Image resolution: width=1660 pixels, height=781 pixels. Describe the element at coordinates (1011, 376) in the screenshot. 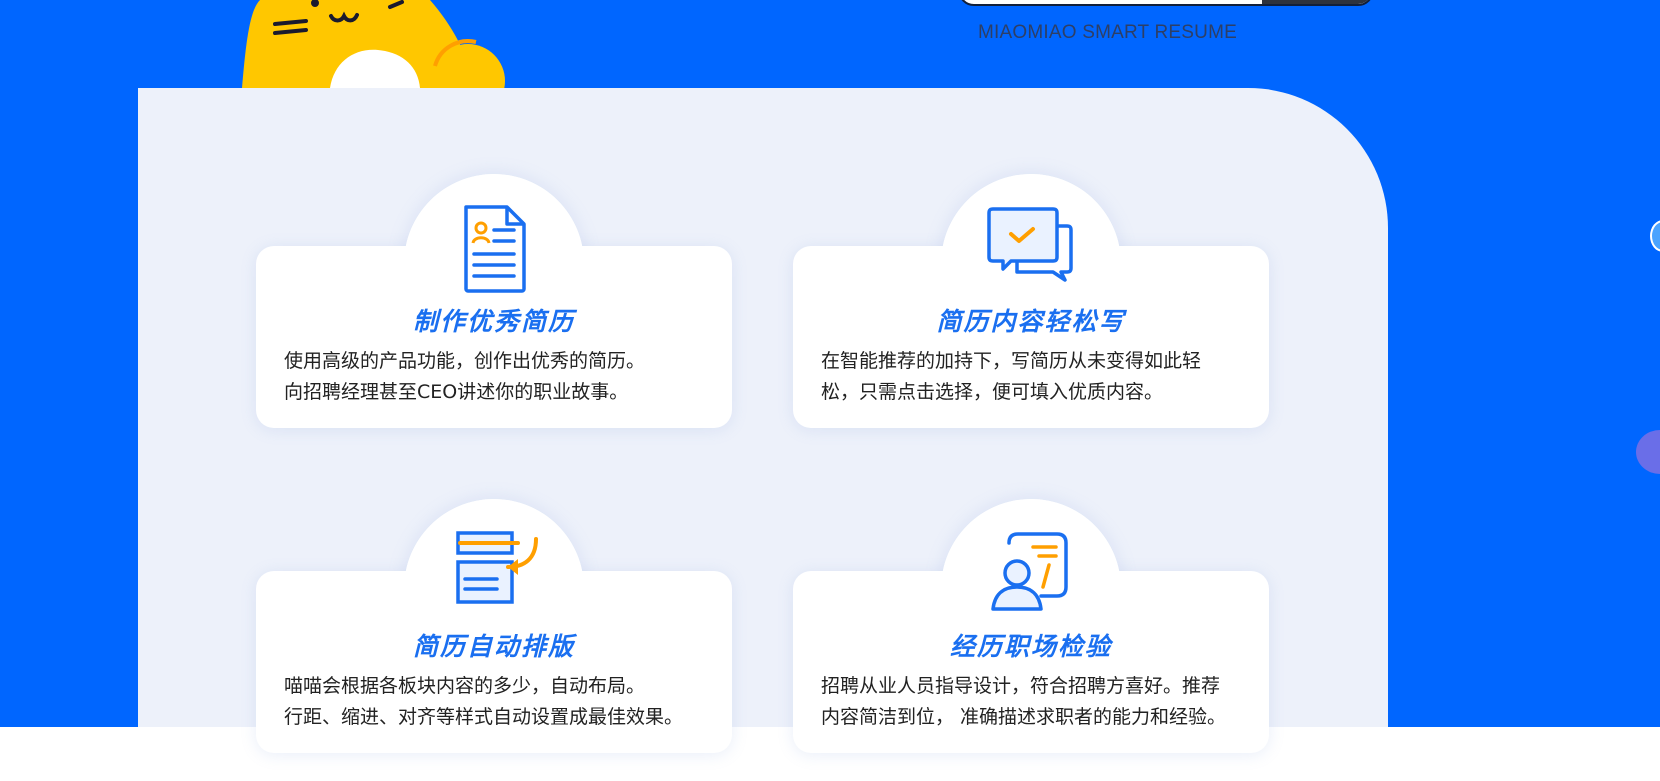

I see `feature-description: 在智能推荐的加持下，写简历从未变得如此轻 松，只需点击选择，便可填入优质内容。` at that location.